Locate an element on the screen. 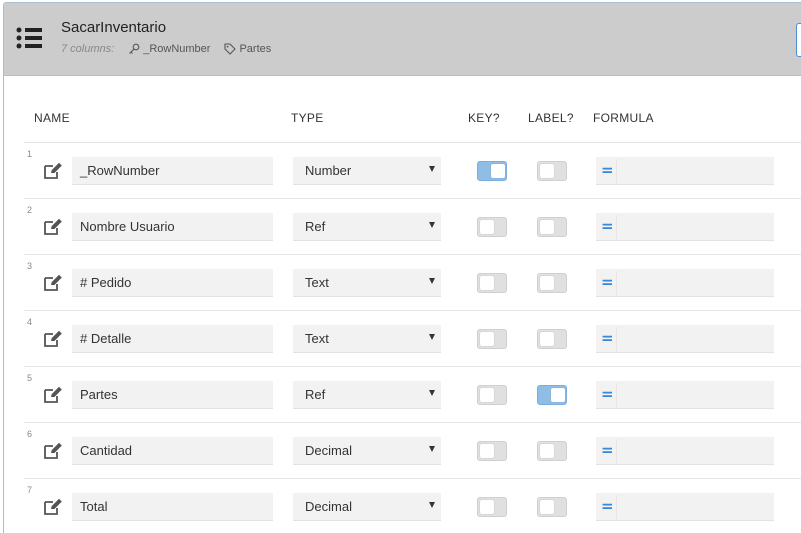 The image size is (801, 533). row-number: 4 is located at coordinates (30, 322).